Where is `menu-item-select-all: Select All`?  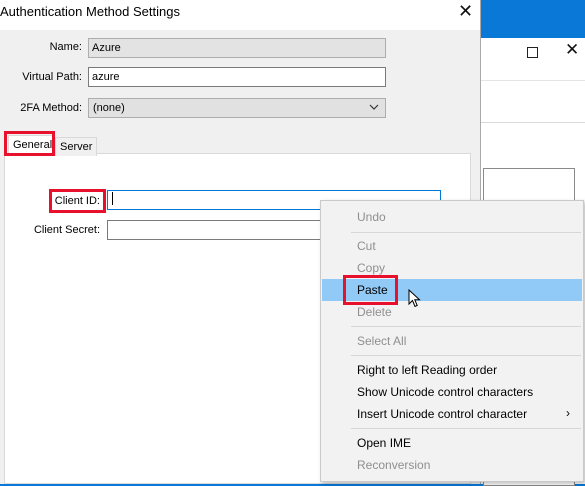
menu-item-select-all: Select All is located at coordinates (452, 341).